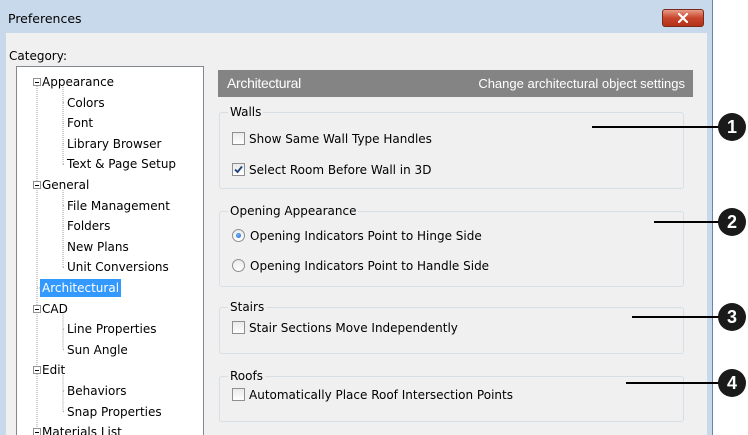 This screenshot has height=435, width=748. I want to click on checkmark-icon, so click(238, 169).